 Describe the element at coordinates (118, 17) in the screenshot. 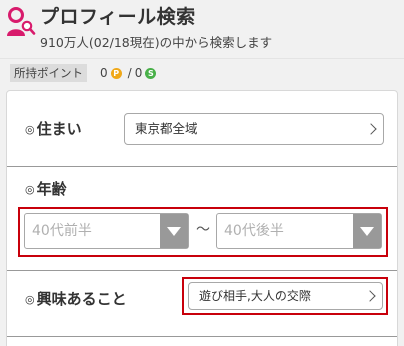

I see `page-title: プロフィール検索` at that location.